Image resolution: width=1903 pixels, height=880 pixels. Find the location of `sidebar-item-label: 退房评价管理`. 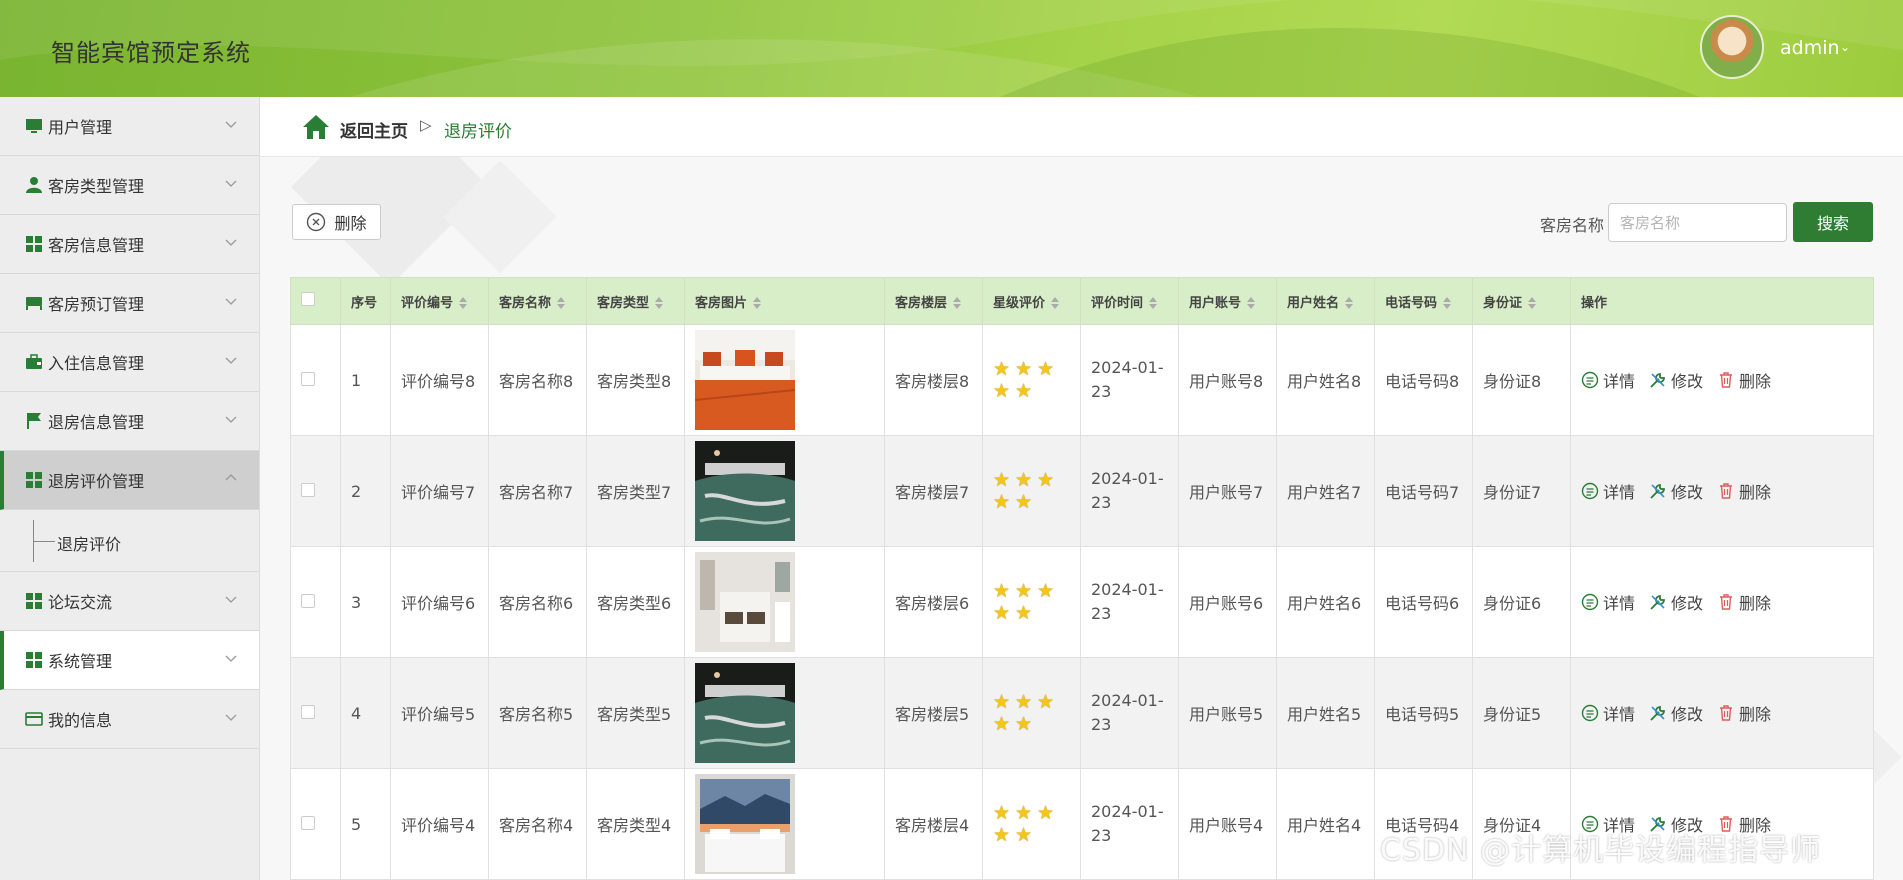

sidebar-item-label: 退房评价管理 is located at coordinates (96, 481).